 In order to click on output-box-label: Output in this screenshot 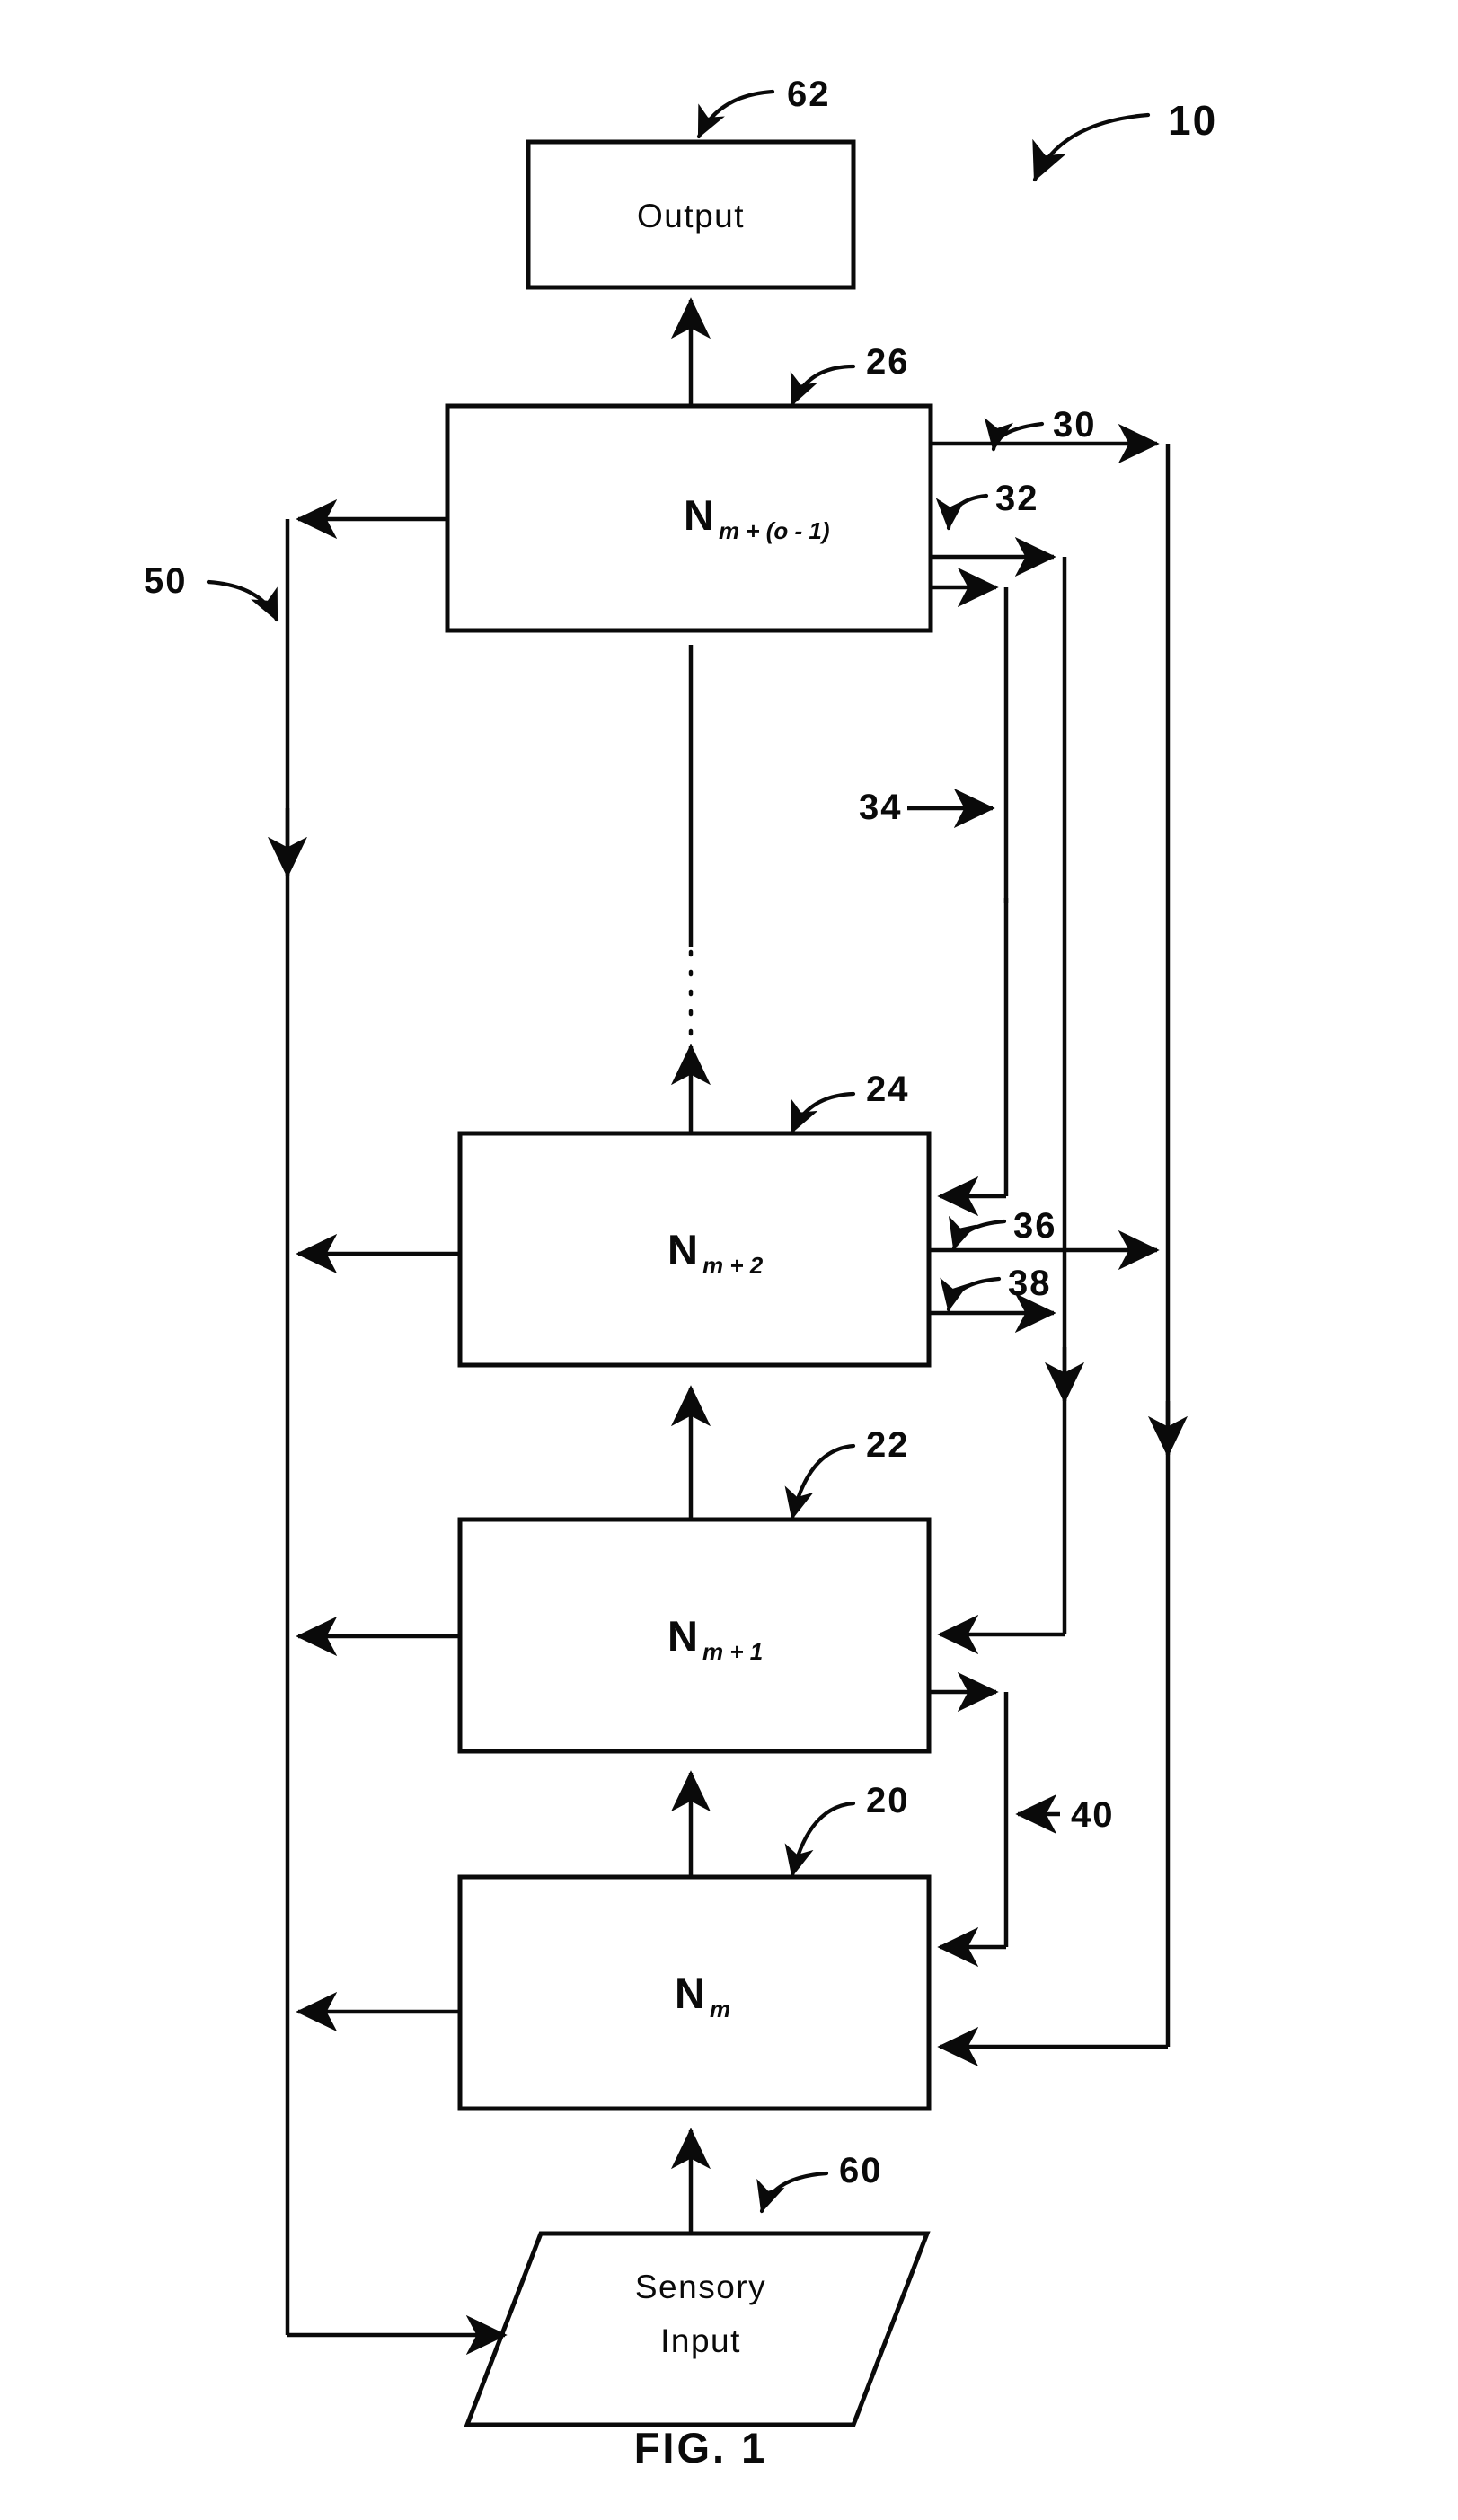, I will do `click(691, 216)`.